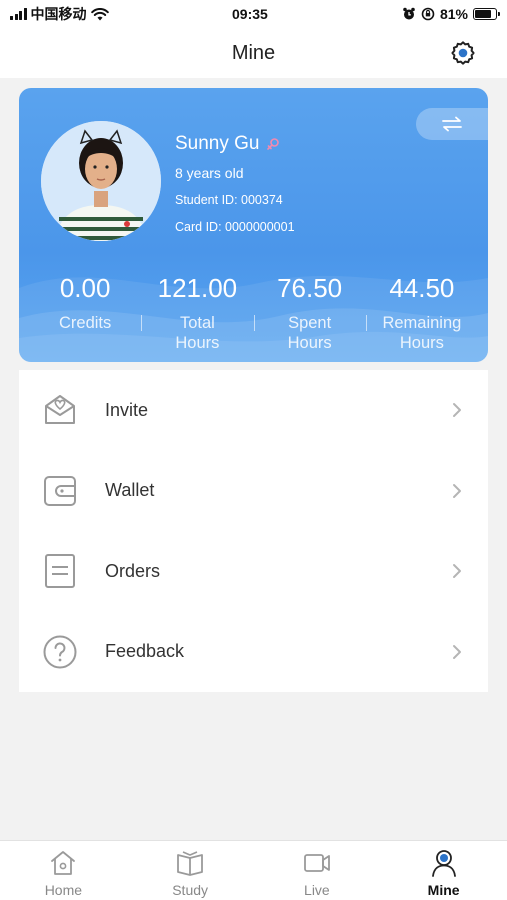 Image resolution: width=507 pixels, height=900 pixels. I want to click on stat-total-hours: 121.00 Total Hours, so click(197, 312).